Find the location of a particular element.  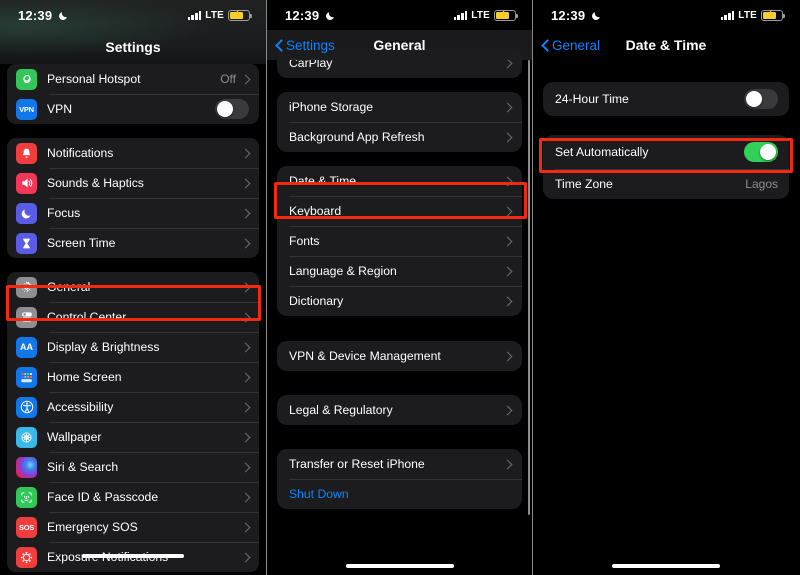

list-item-set-automatically: Set Automatically is located at coordinates (666, 152).